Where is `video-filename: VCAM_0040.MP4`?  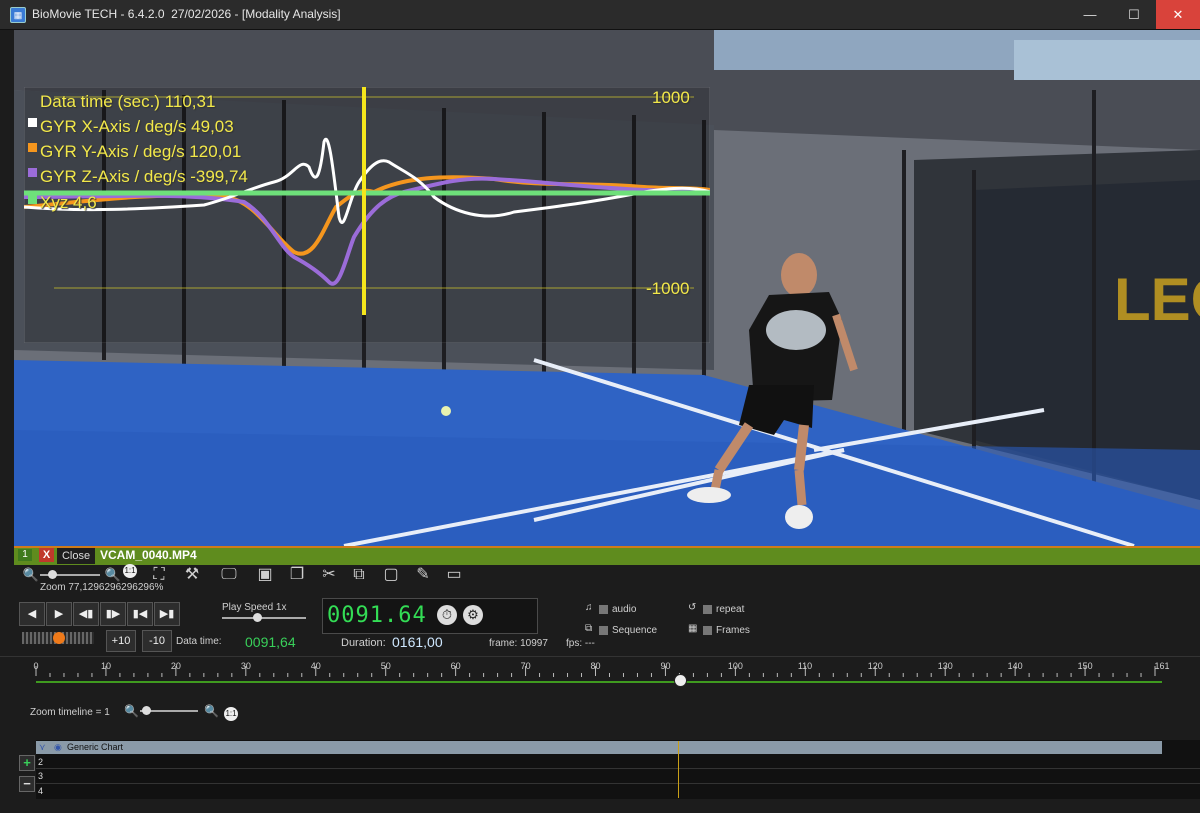
video-filename: VCAM_0040.MP4 is located at coordinates (148, 555).